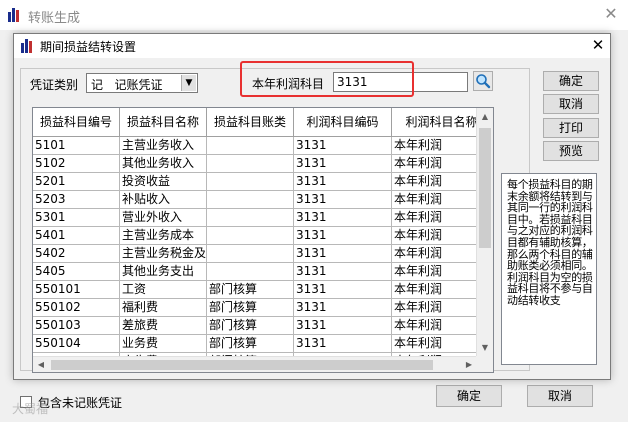  I want to click on table-row: 550102 福利费 部门核算 3131 本年利润, so click(255, 308).